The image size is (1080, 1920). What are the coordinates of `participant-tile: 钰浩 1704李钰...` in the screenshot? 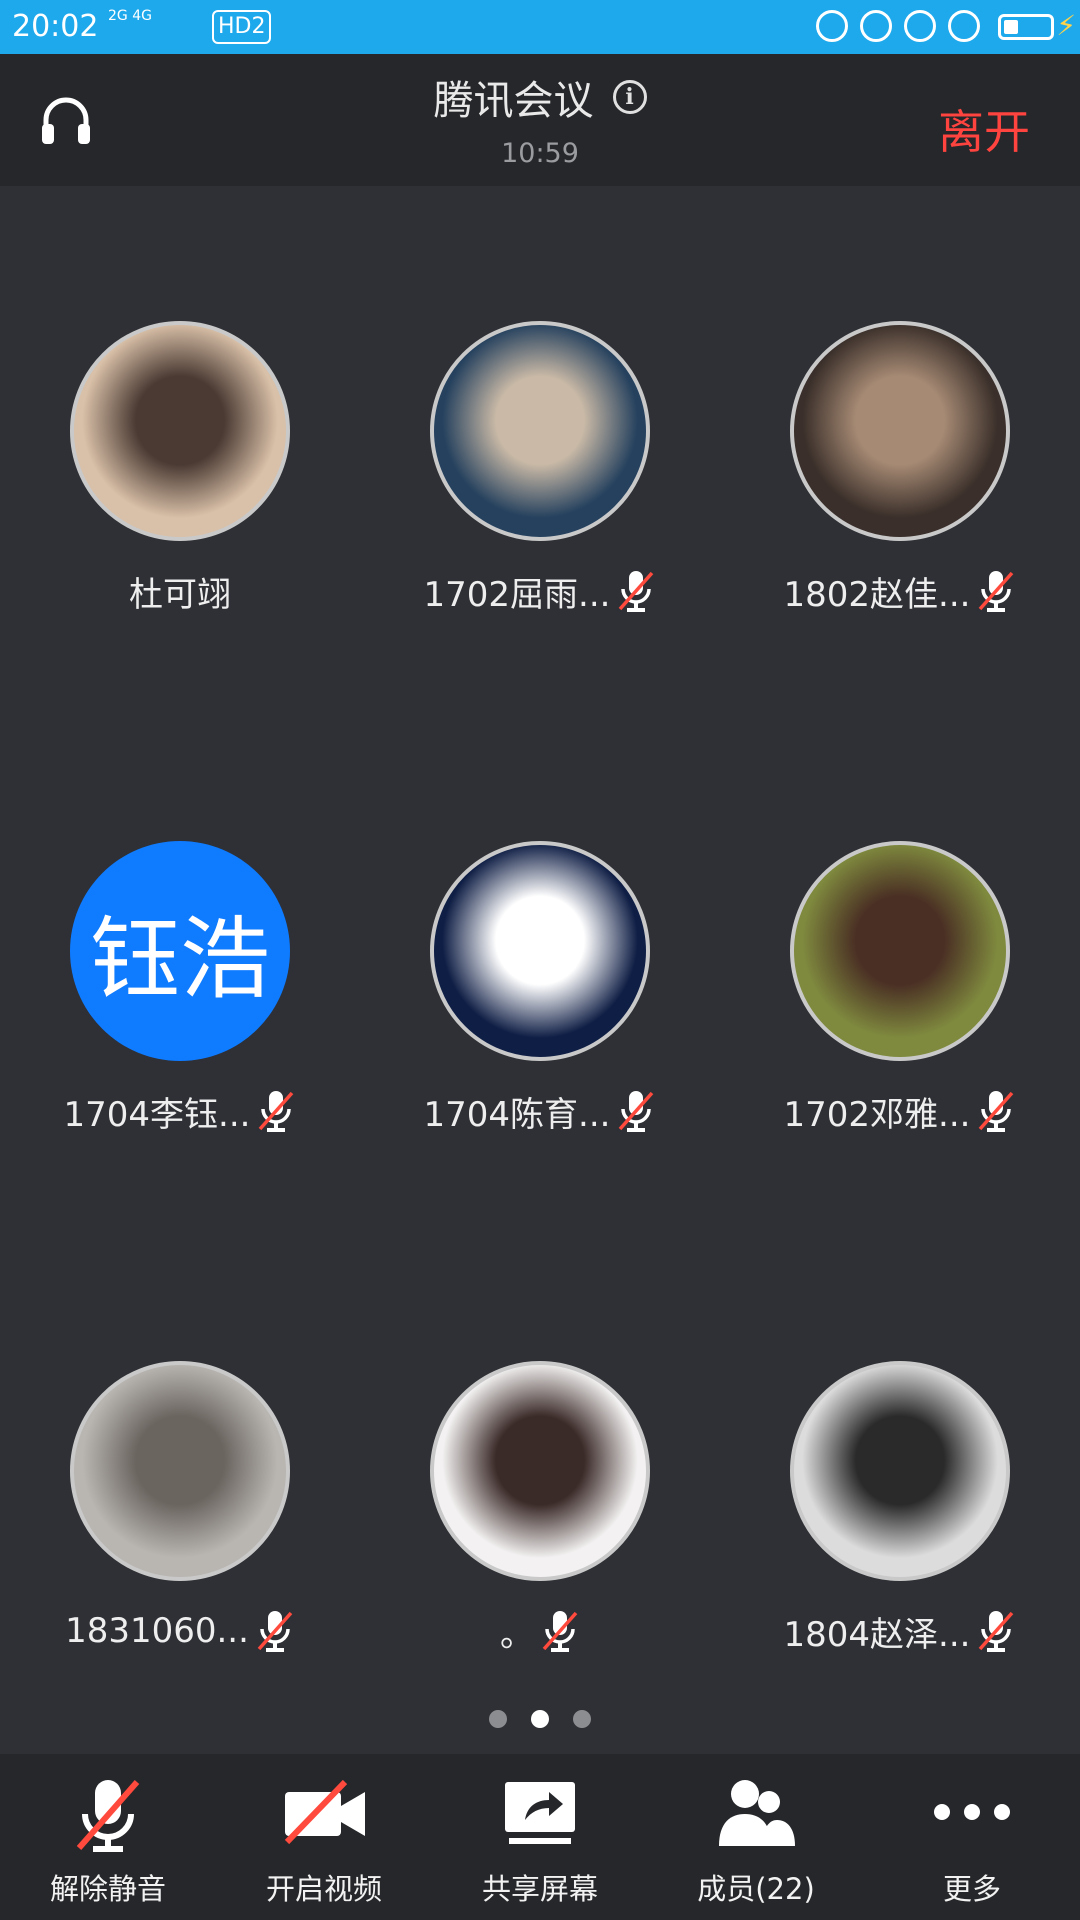 It's located at (180, 920).